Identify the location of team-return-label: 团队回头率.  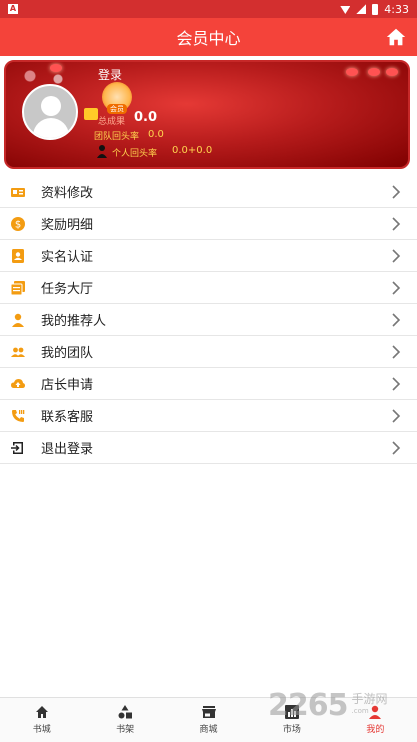
(117, 137).